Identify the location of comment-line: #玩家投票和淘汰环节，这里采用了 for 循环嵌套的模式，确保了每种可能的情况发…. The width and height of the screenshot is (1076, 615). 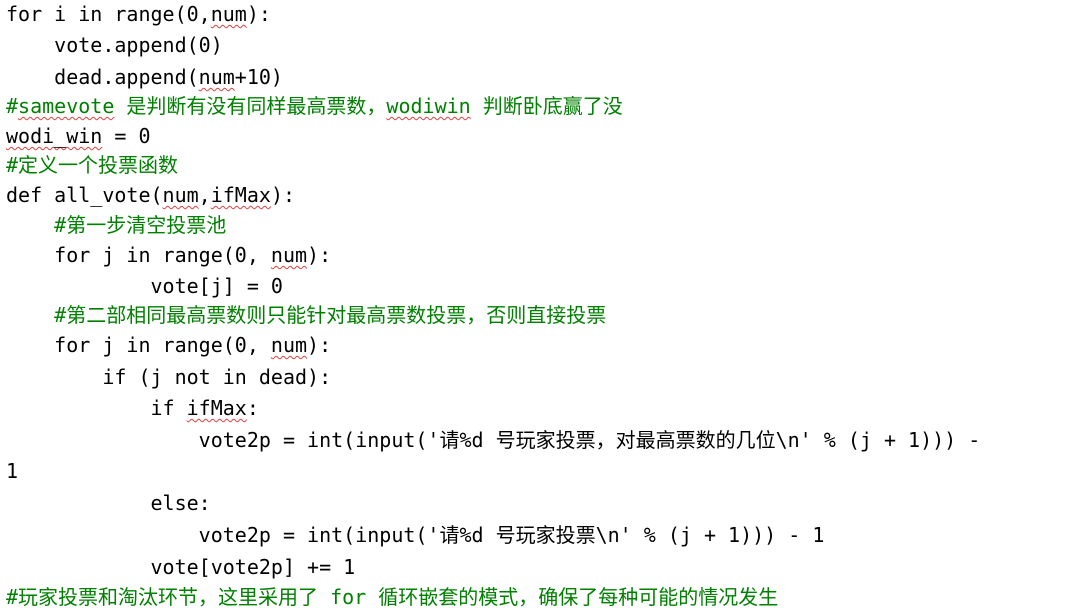
(392, 597).